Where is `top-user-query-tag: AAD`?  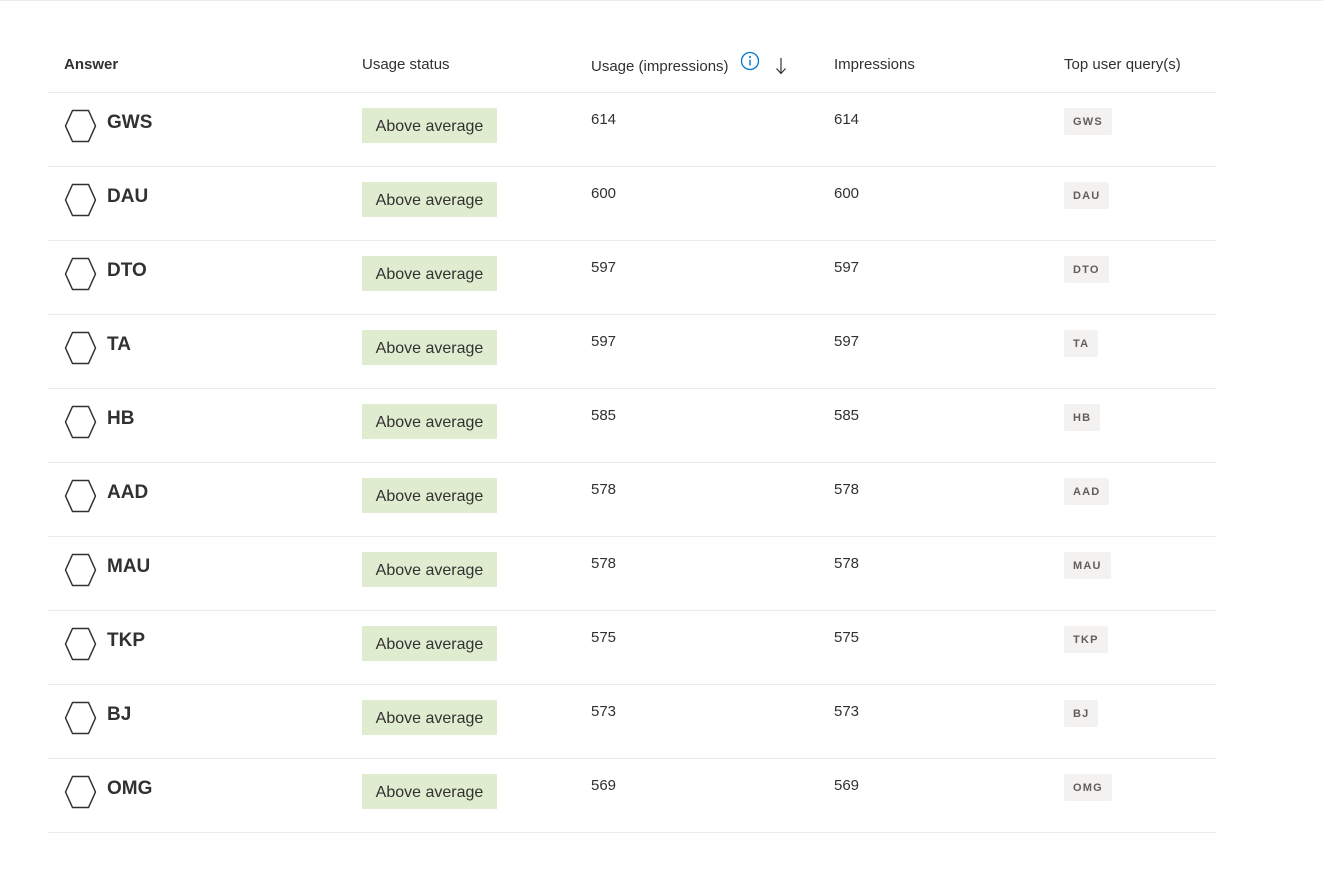 top-user-query-tag: AAD is located at coordinates (1087, 491).